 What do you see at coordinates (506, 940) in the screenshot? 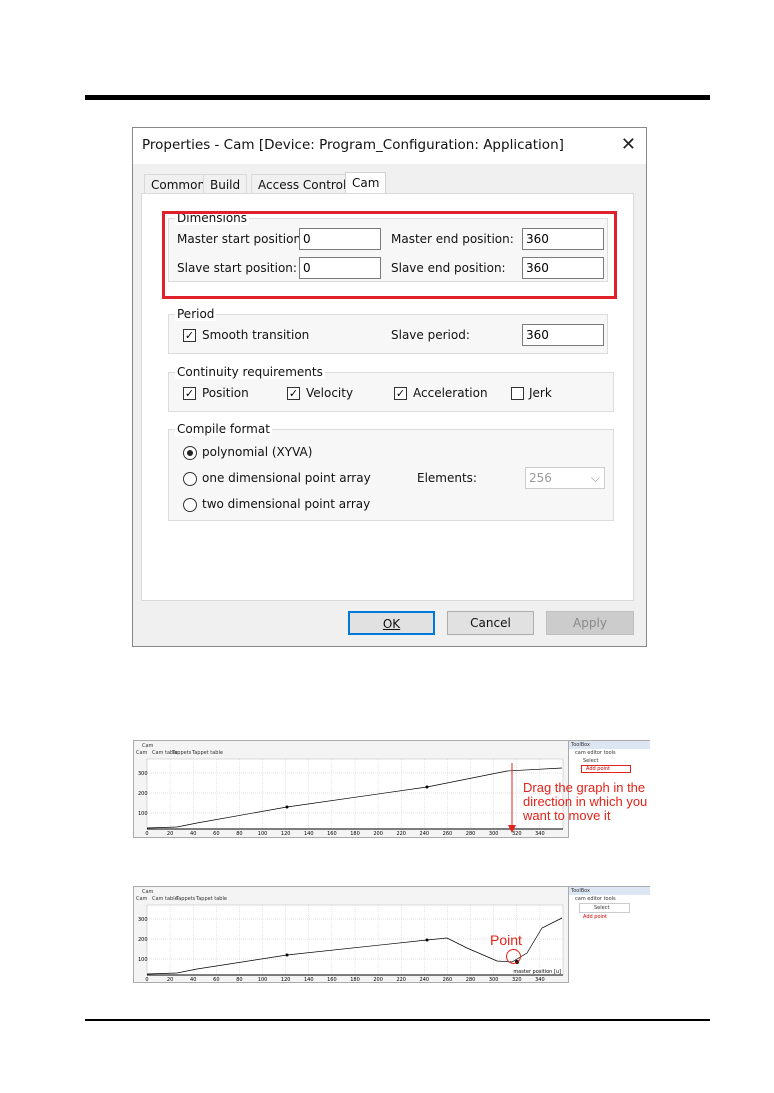
I see `point-annotation: Point` at bounding box center [506, 940].